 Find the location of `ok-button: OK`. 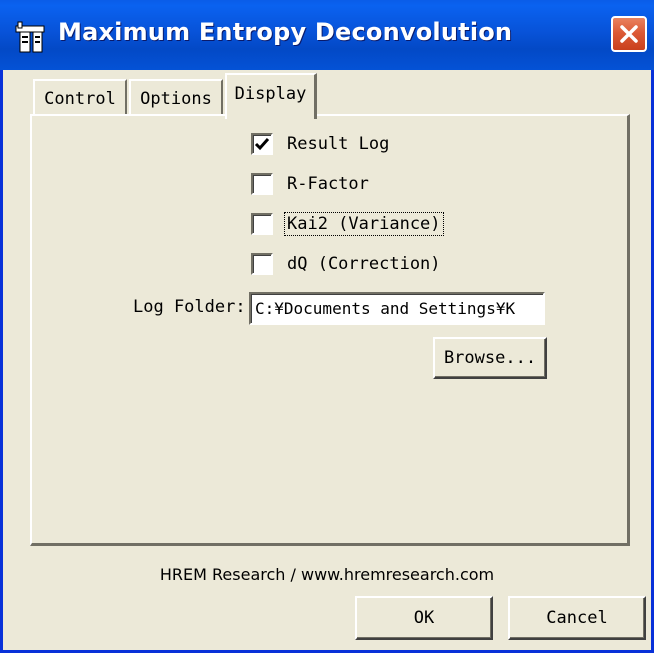

ok-button: OK is located at coordinates (424, 618).